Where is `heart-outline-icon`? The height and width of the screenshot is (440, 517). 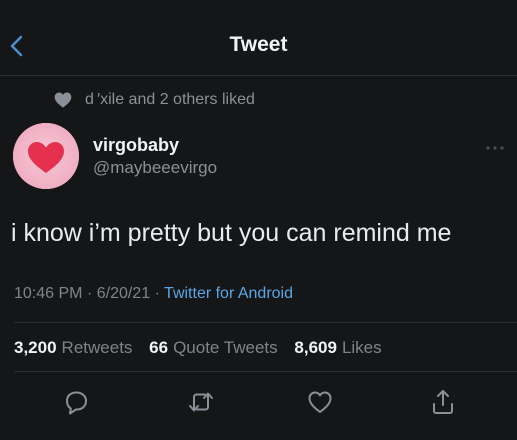
heart-outline-icon is located at coordinates (320, 402).